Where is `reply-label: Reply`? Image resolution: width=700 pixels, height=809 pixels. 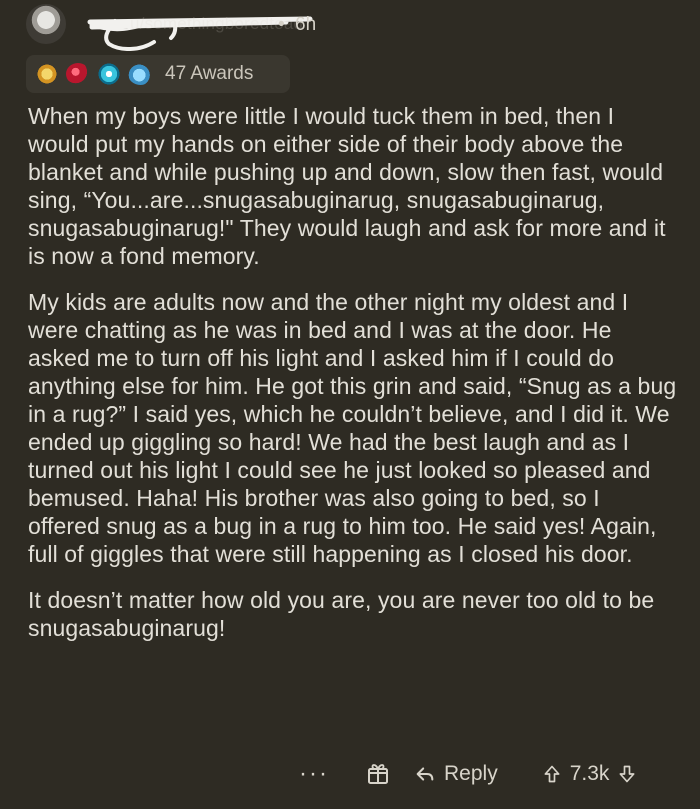 reply-label: Reply is located at coordinates (471, 773).